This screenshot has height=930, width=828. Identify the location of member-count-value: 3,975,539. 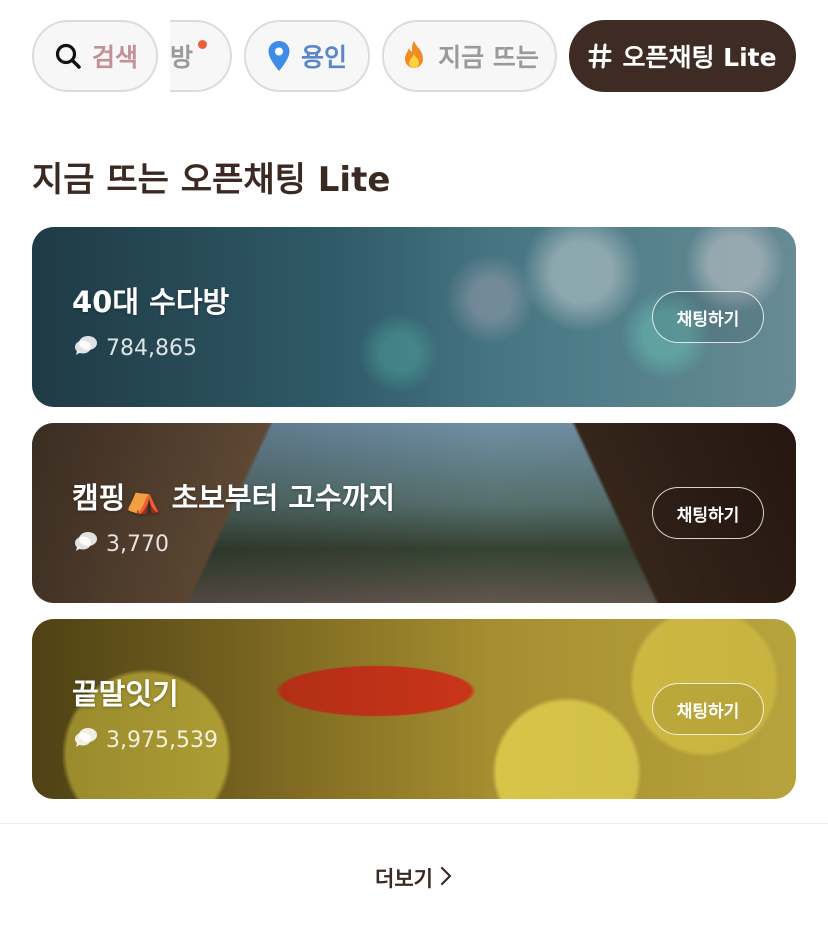
(162, 740).